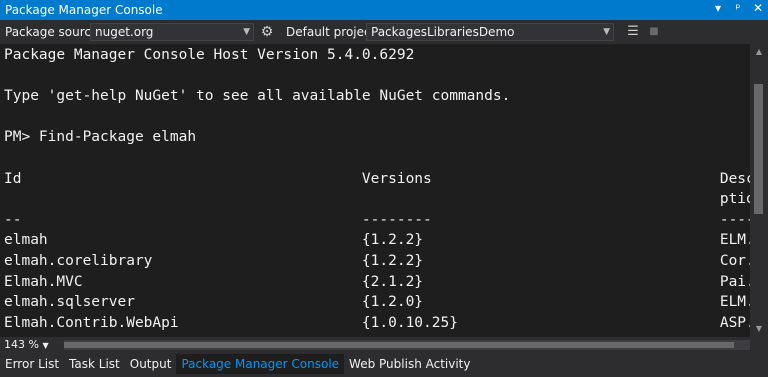  I want to click on vertical-scrollbar: ▲ ▼, so click(759, 190).